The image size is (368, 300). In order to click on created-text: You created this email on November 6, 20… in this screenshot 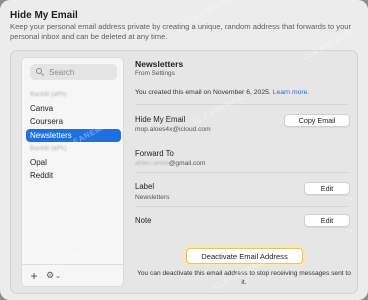, I will do `click(222, 92)`.